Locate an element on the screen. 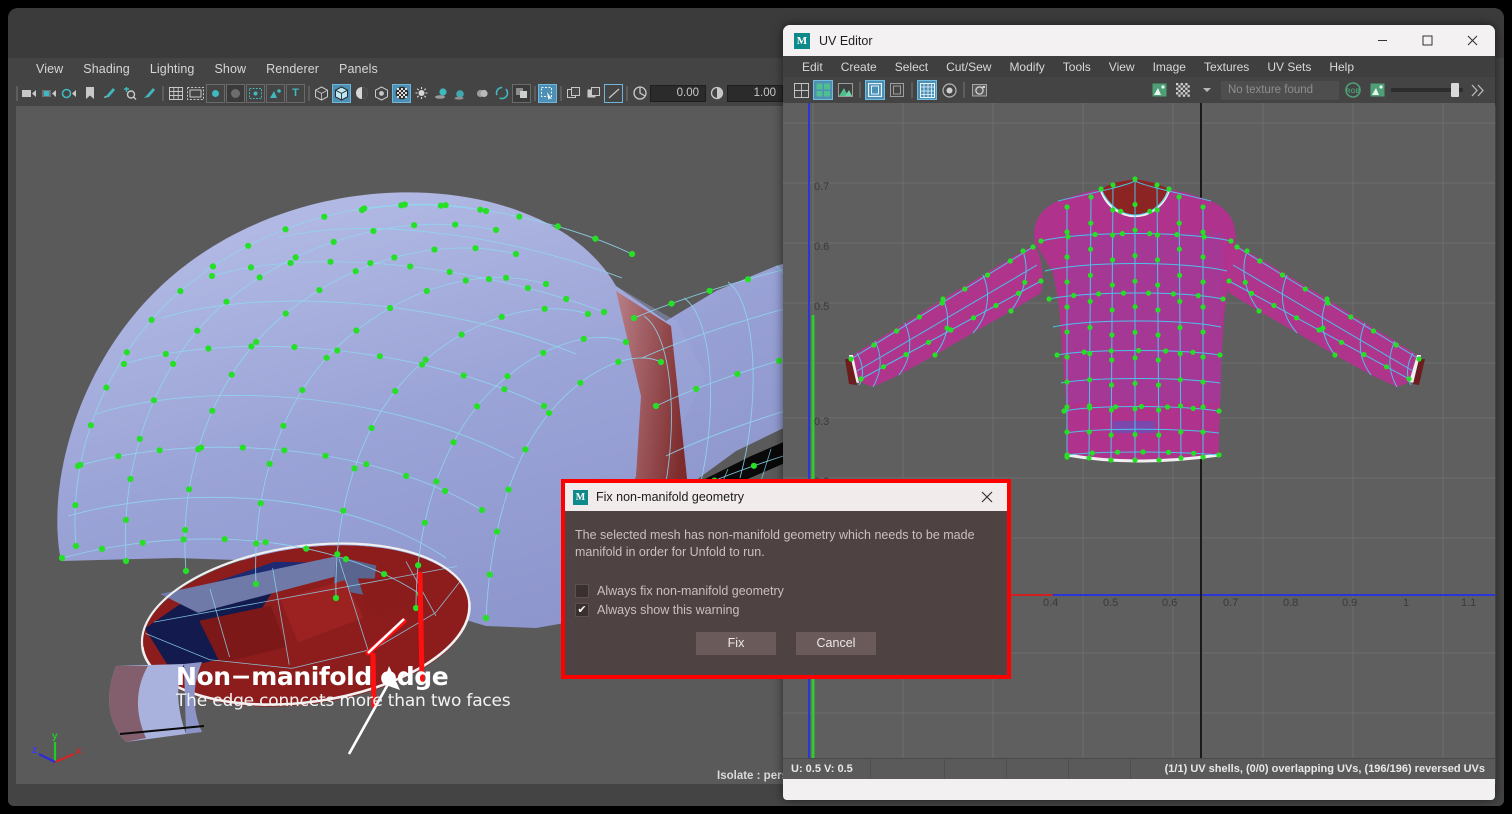 Image resolution: width=1512 pixels, height=814 pixels. grid-icon is located at coordinates (175, 93).